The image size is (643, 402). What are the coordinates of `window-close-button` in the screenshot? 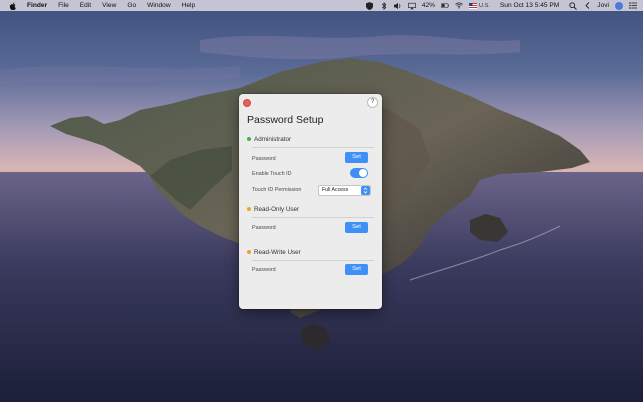 It's located at (247, 103).